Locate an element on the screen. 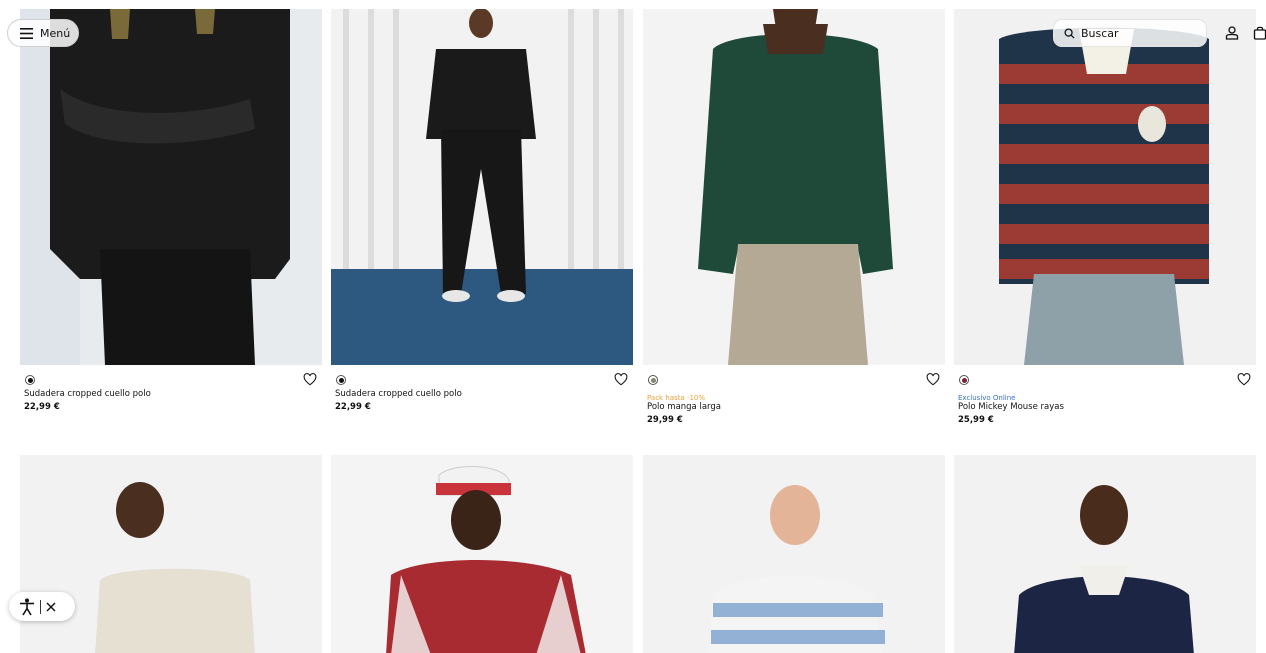 This screenshot has height=653, width=1266. product-name: Polo Mickey Mouse rayas is located at coordinates (1011, 407).